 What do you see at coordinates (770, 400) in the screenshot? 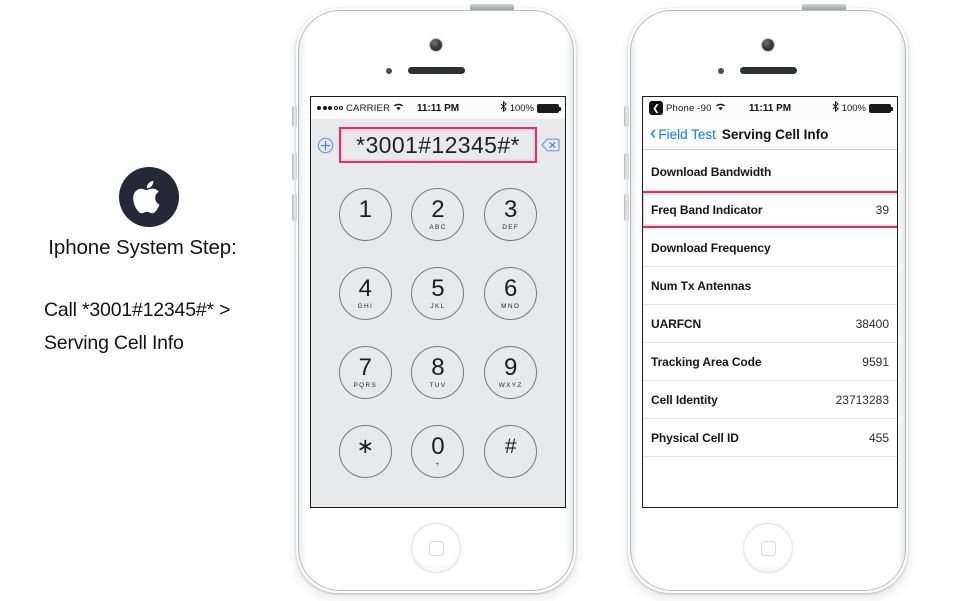
I see `table-row: Cell Identity 23713283` at bounding box center [770, 400].